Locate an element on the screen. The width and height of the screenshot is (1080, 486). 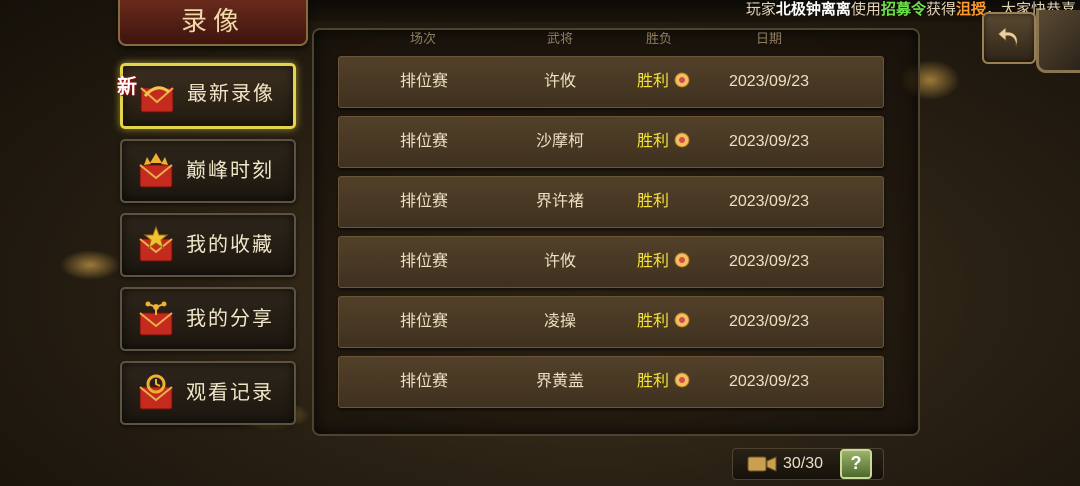
row-general: 沙摩柯 is located at coordinates (559, 141).